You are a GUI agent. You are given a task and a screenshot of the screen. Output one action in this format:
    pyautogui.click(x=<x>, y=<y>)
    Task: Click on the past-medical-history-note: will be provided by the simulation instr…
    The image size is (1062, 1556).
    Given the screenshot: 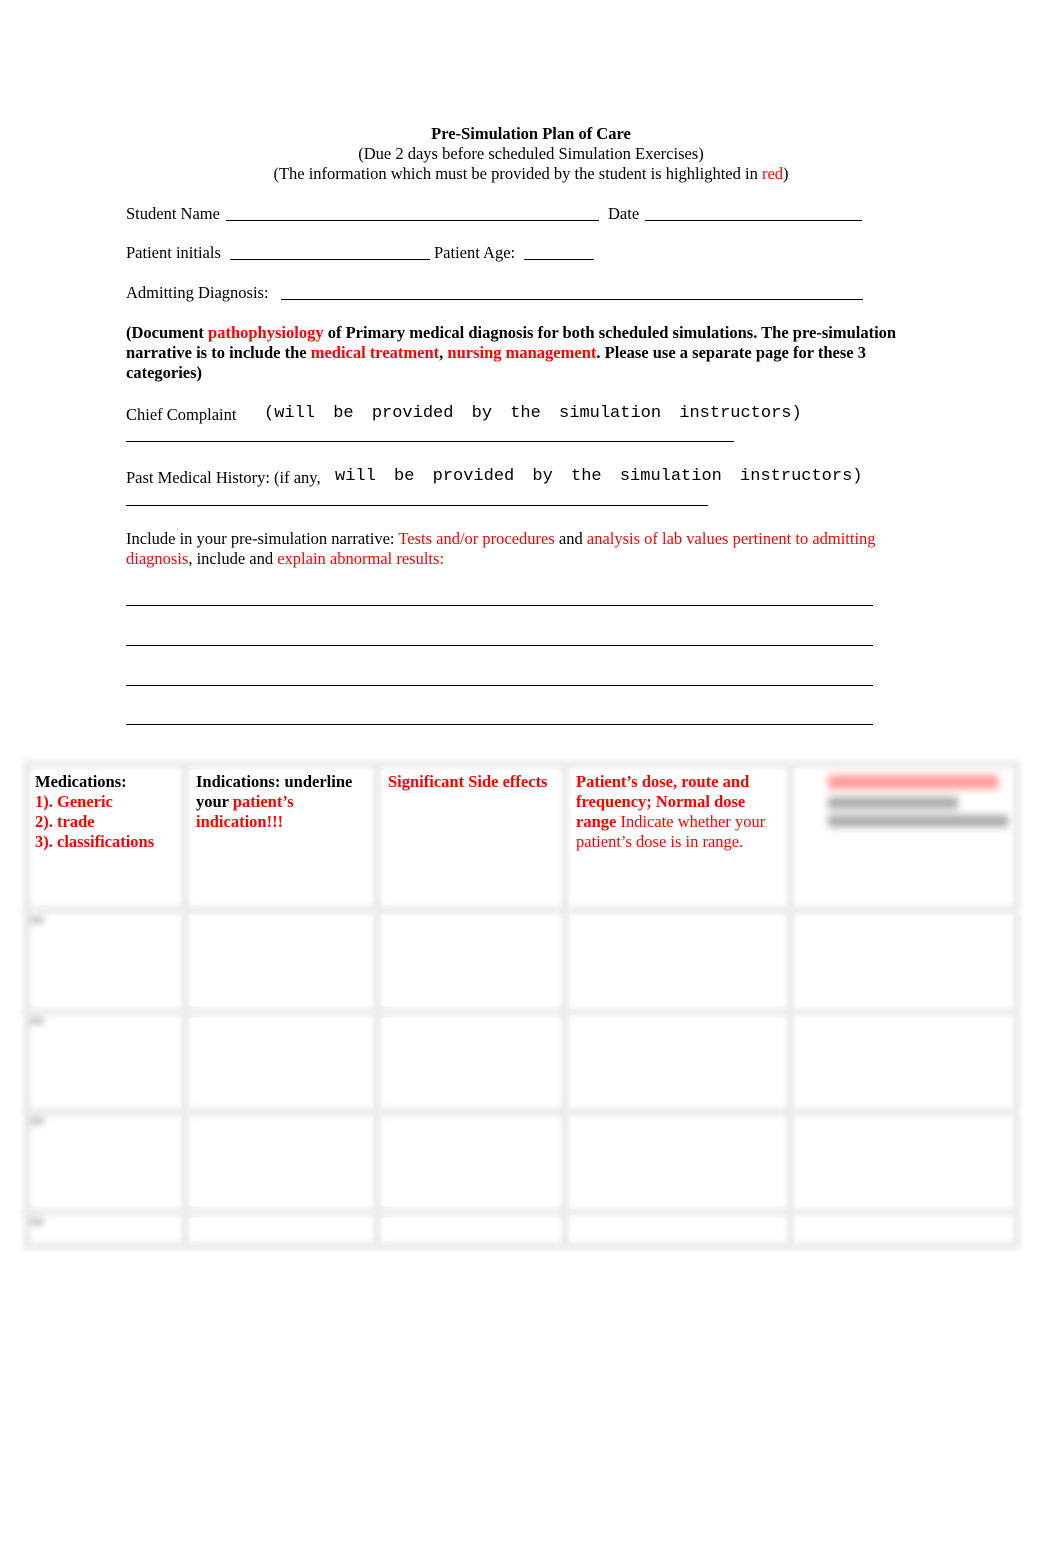 What is the action you would take?
    pyautogui.click(x=599, y=476)
    